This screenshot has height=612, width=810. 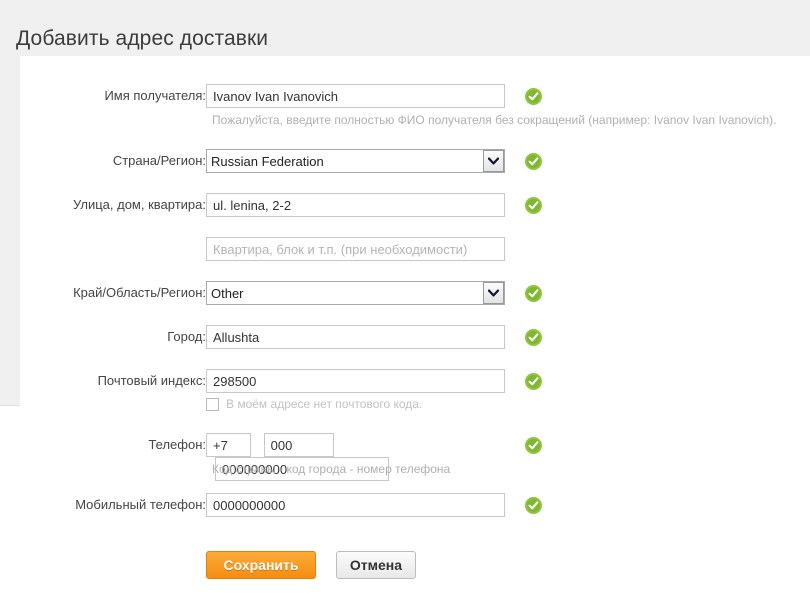 What do you see at coordinates (376, 565) in the screenshot?
I see `cancel-button: Отмена` at bounding box center [376, 565].